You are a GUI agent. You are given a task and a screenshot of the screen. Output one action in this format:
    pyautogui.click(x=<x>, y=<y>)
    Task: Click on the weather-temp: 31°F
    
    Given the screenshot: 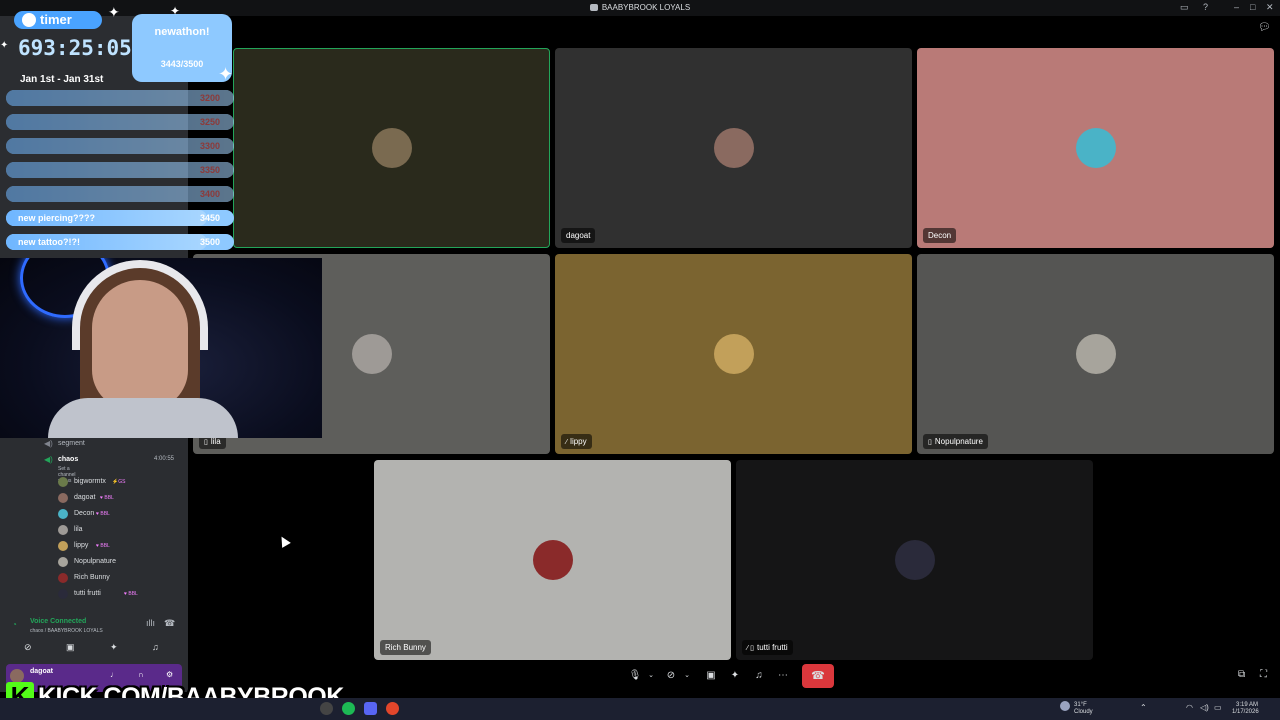 What is the action you would take?
    pyautogui.click(x=1080, y=705)
    